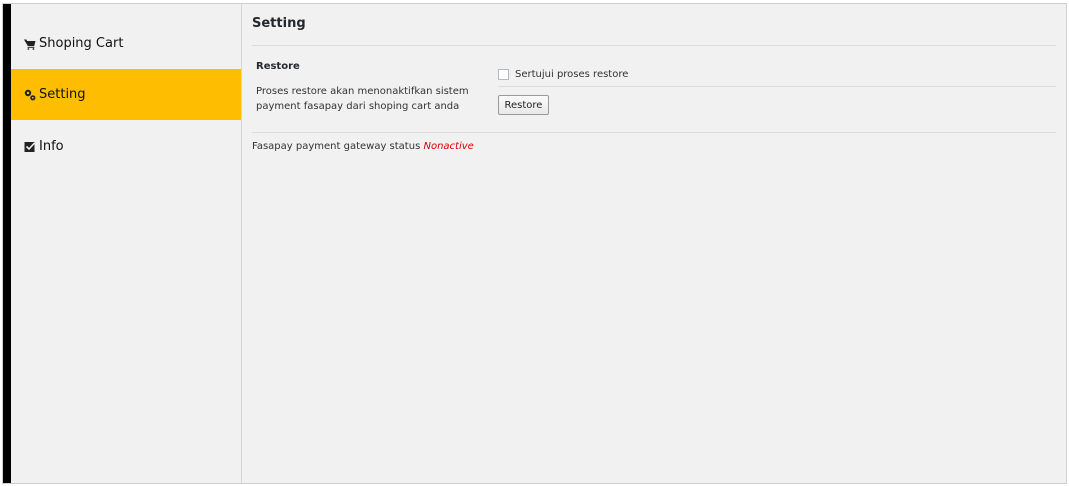  What do you see at coordinates (503, 74) in the screenshot?
I see `agree-restore-checkbox` at bounding box center [503, 74].